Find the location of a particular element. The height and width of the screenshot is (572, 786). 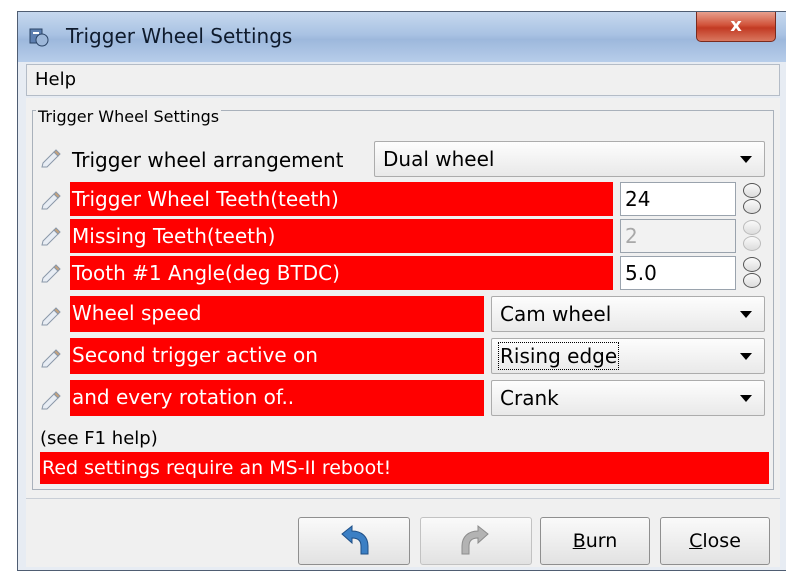

f1-help-hint: (see F1 help) is located at coordinates (99, 438).